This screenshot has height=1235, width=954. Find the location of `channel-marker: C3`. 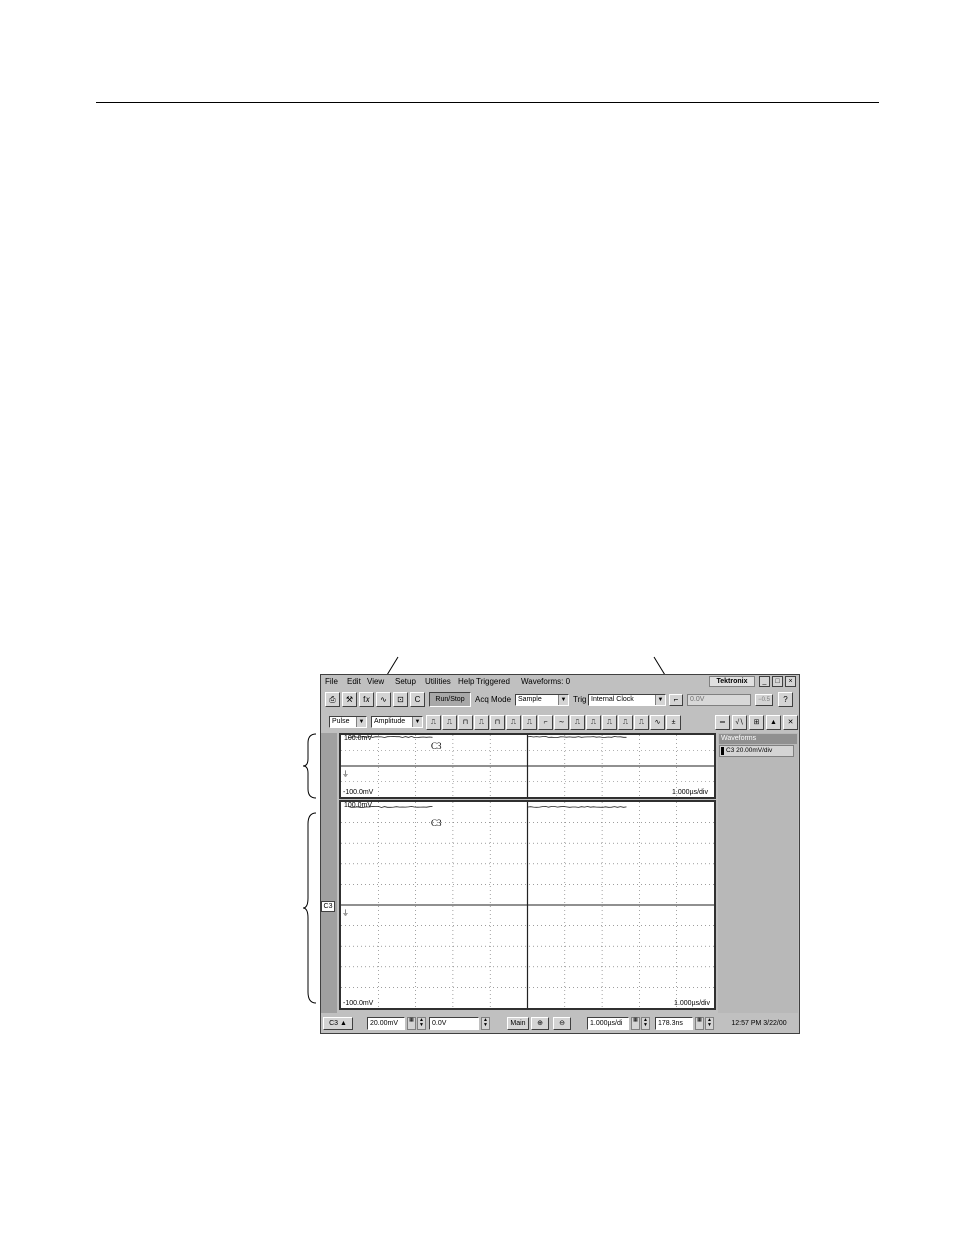

channel-marker: C3 is located at coordinates (328, 906).